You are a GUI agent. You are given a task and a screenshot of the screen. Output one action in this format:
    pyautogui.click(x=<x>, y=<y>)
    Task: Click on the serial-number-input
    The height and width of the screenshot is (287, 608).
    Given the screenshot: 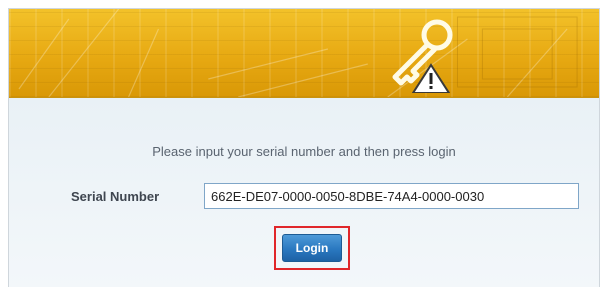 What is the action you would take?
    pyautogui.click(x=391, y=196)
    